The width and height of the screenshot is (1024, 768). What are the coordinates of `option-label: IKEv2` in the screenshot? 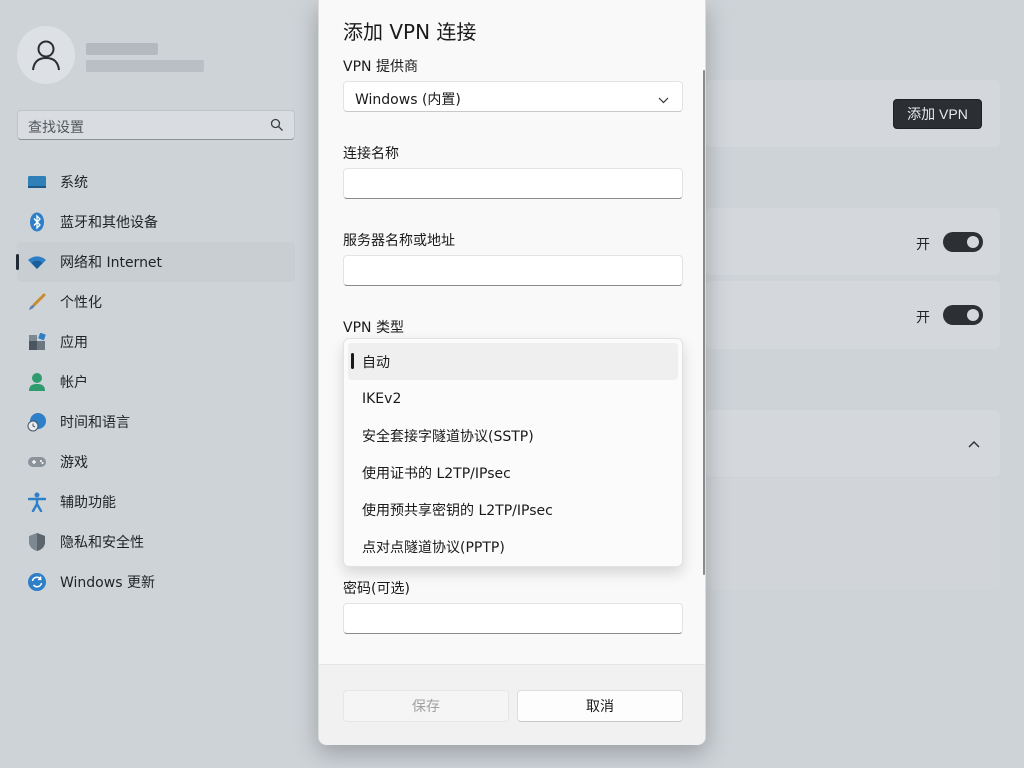 It's located at (382, 398).